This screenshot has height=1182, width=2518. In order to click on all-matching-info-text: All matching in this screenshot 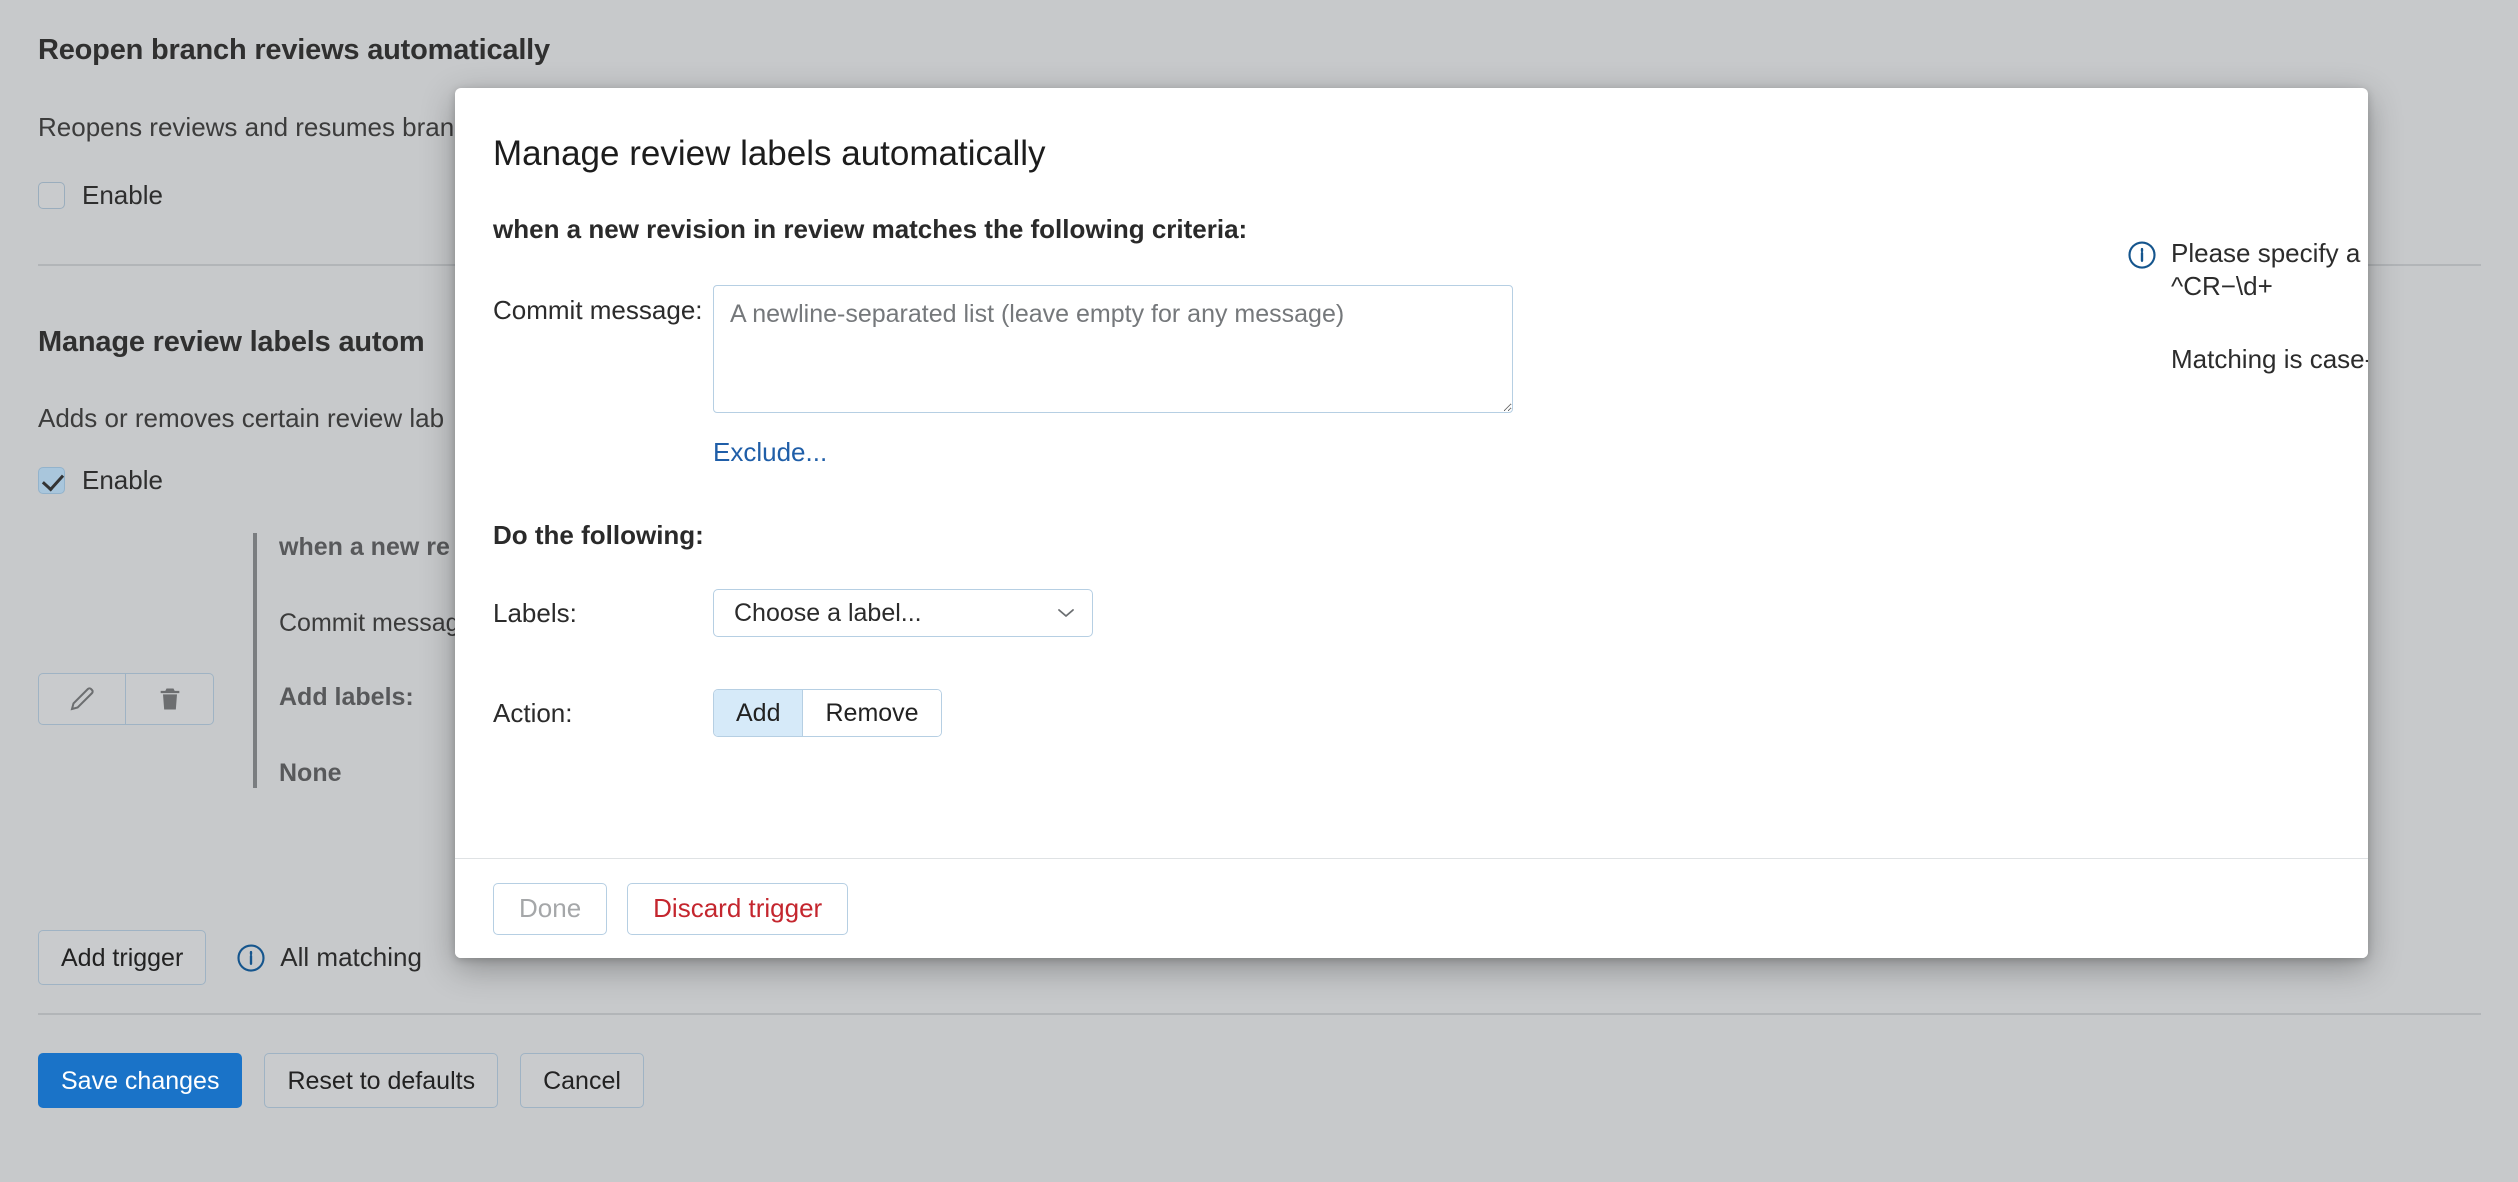, I will do `click(351, 957)`.